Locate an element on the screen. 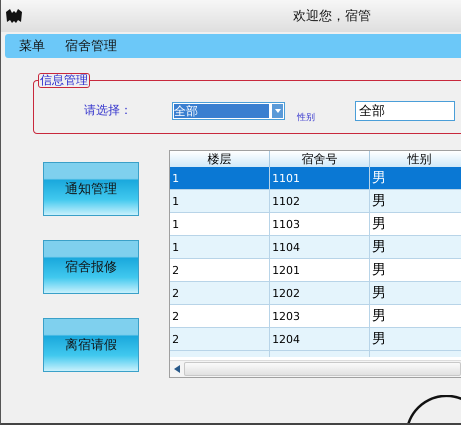 Image resolution: width=461 pixels, height=425 pixels. window-title: 欢迎您，宿管 is located at coordinates (332, 16).